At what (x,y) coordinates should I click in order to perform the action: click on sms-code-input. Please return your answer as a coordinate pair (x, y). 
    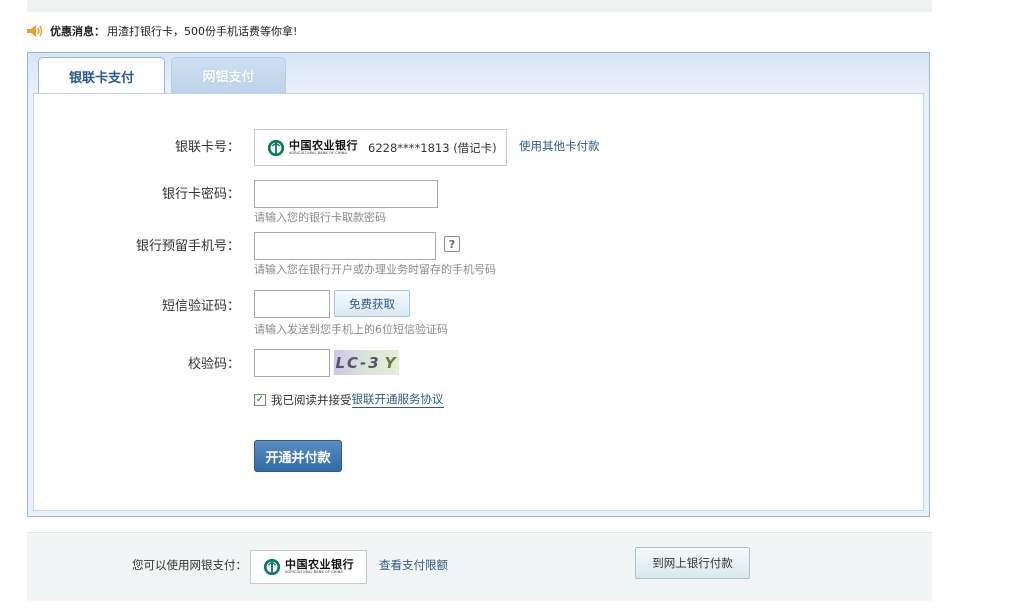
    Looking at the image, I should click on (292, 304).